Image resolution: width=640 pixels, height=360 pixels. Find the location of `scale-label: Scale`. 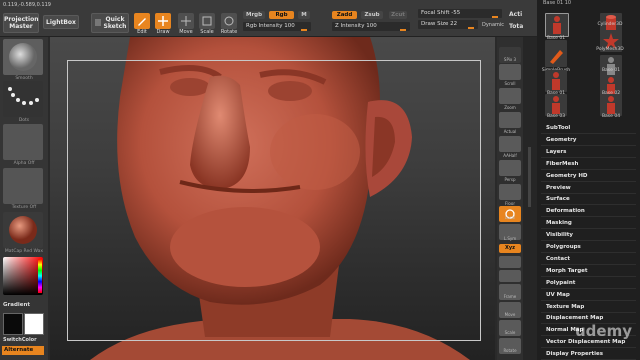

scale-label: Scale is located at coordinates (207, 32).